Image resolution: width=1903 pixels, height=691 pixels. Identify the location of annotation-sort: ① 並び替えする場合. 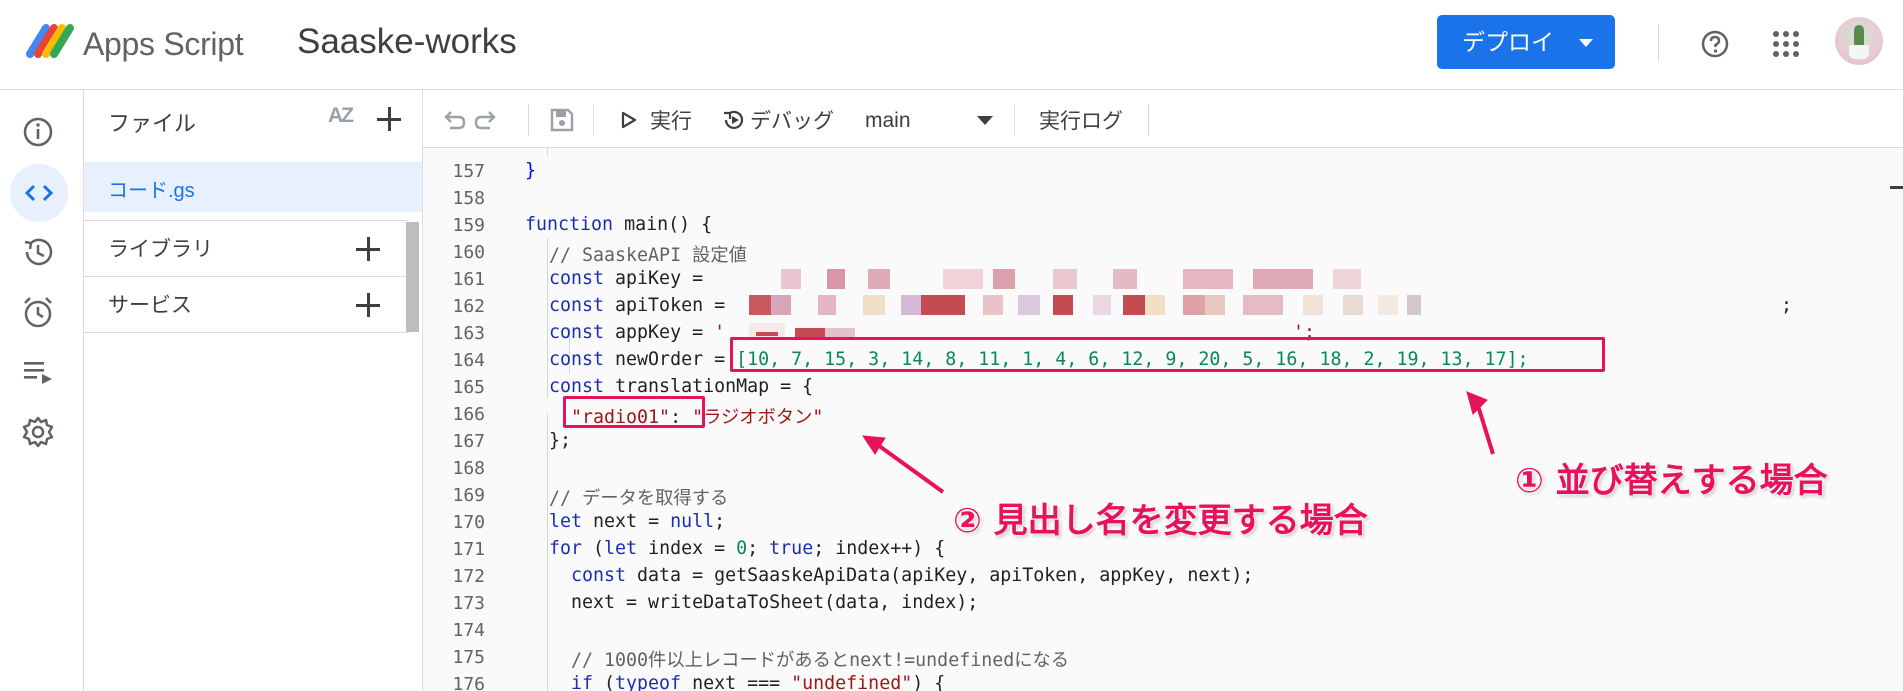
(1671, 481).